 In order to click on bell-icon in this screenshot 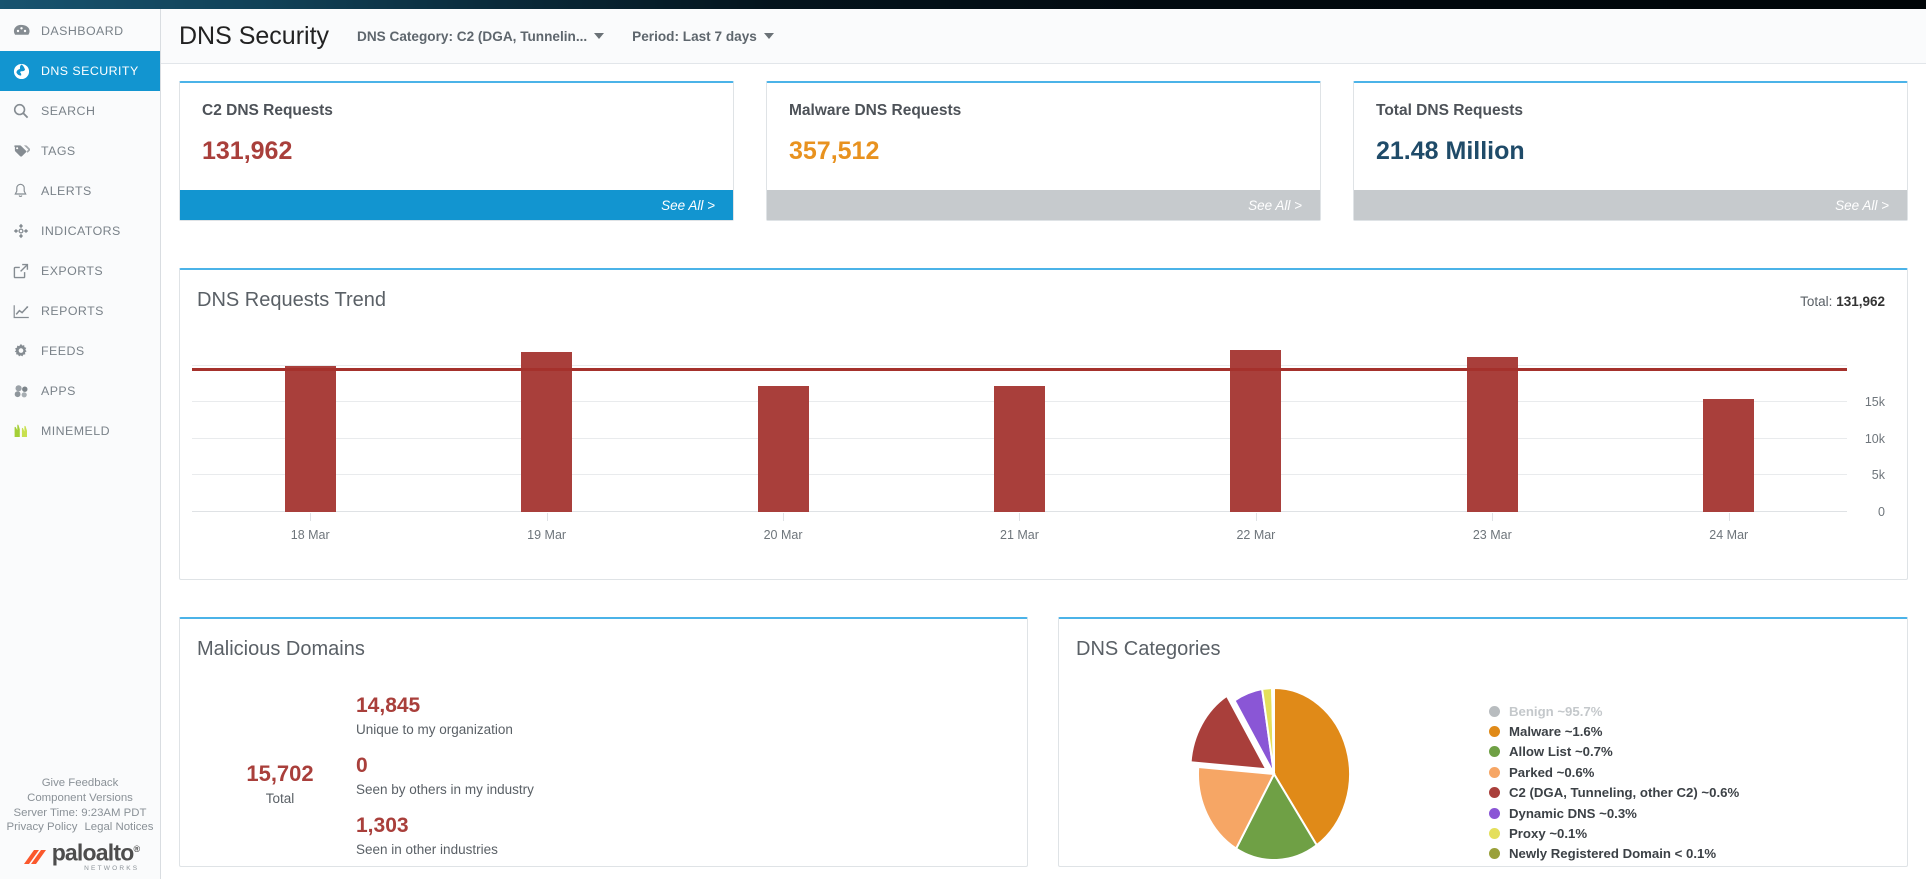, I will do `click(25, 191)`.